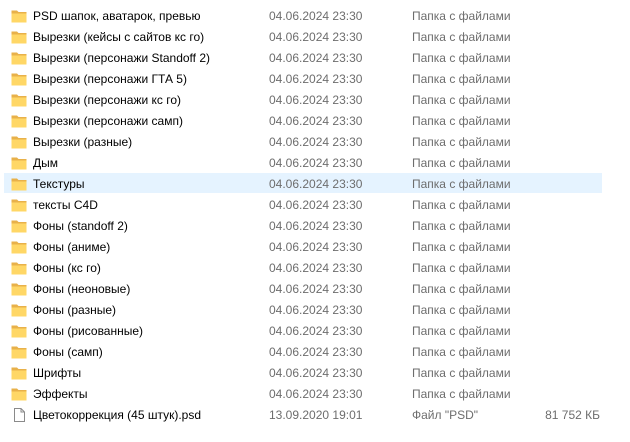 The image size is (630, 442). Describe the element at coordinates (68, 352) in the screenshot. I see `item-name: Фоны (самп)` at that location.